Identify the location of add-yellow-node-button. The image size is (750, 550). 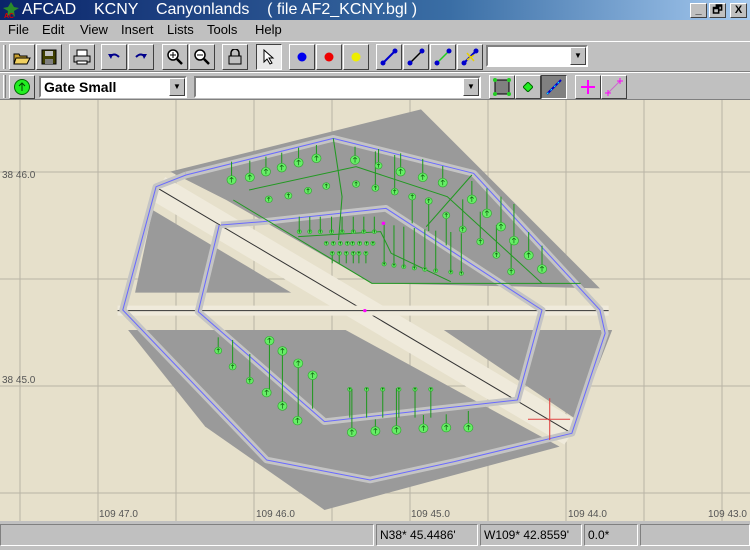
(356, 57).